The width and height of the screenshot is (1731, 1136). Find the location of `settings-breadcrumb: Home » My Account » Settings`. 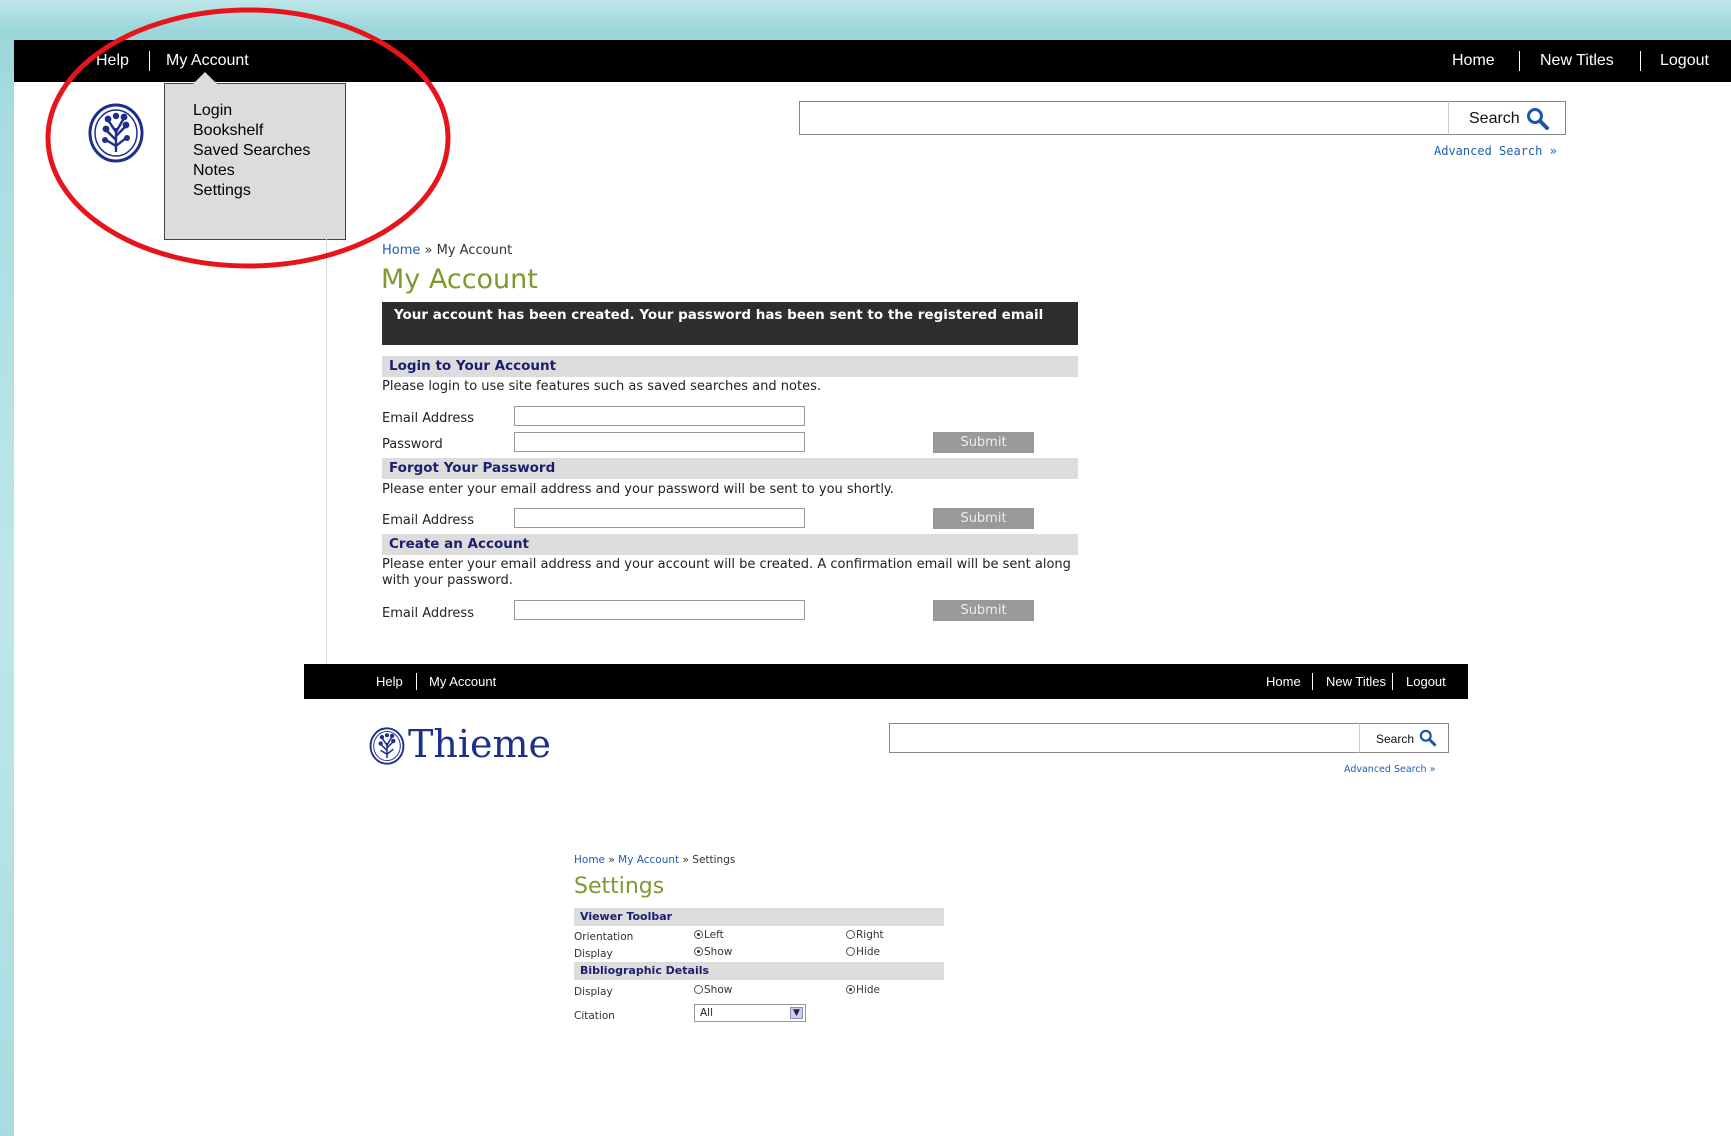

settings-breadcrumb: Home » My Account » Settings is located at coordinates (654, 860).